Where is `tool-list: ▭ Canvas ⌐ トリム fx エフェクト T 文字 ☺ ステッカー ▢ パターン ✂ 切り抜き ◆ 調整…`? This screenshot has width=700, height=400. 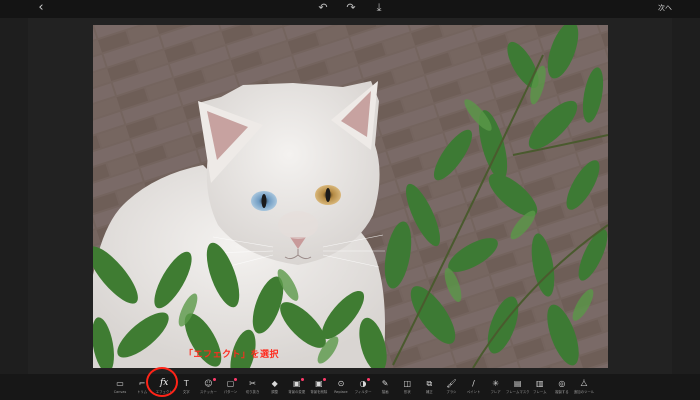 tool-list: ▭ Canvas ⌐ トリム fx エフェクト T 文字 ☺ ステッカー ▢ パターン ✂ 切り抜き ◆ 調整… is located at coordinates (352, 389).